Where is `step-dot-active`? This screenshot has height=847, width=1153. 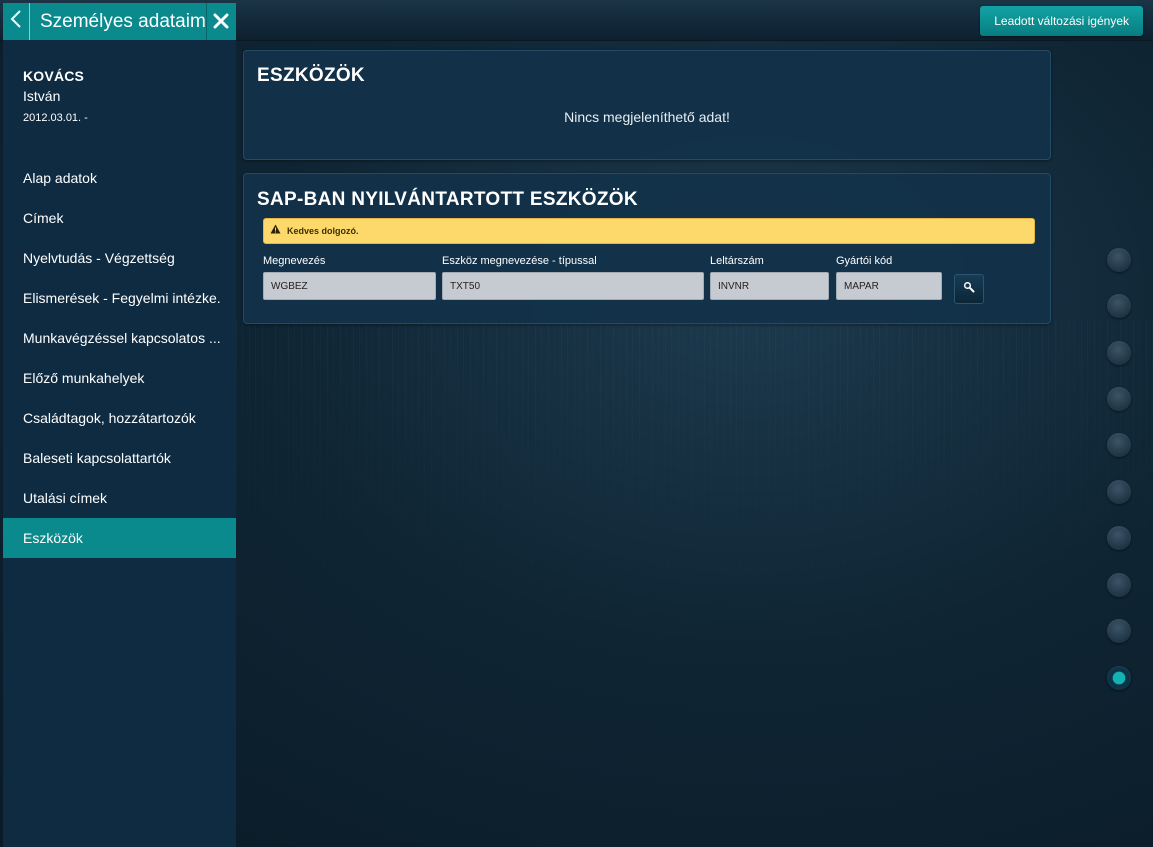 step-dot-active is located at coordinates (1119, 678).